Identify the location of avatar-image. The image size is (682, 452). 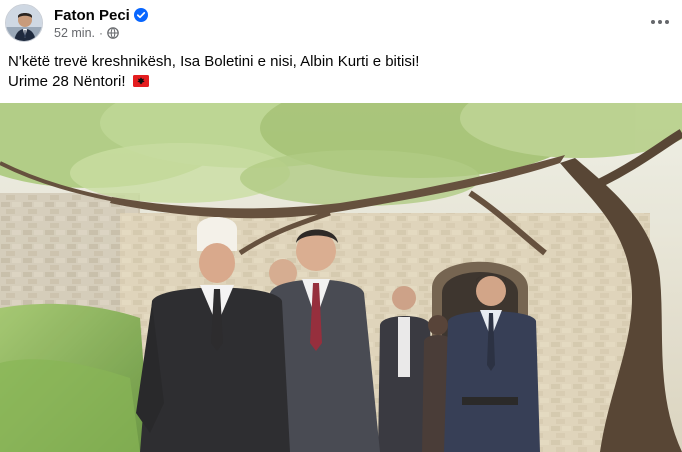
(24, 23).